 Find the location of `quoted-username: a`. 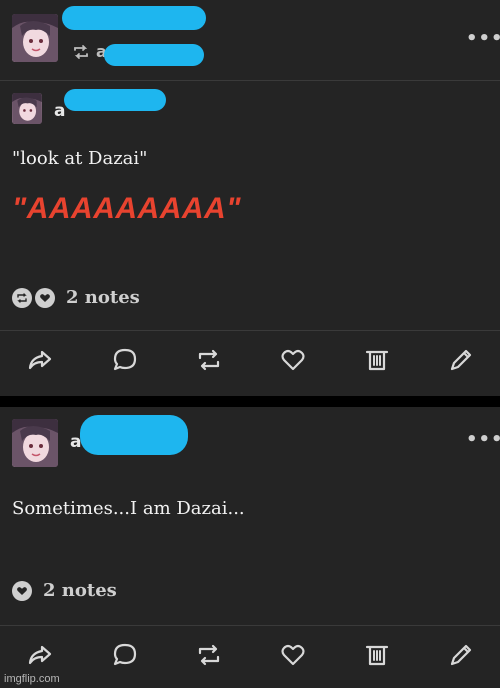

quoted-username: a is located at coordinates (59, 111).